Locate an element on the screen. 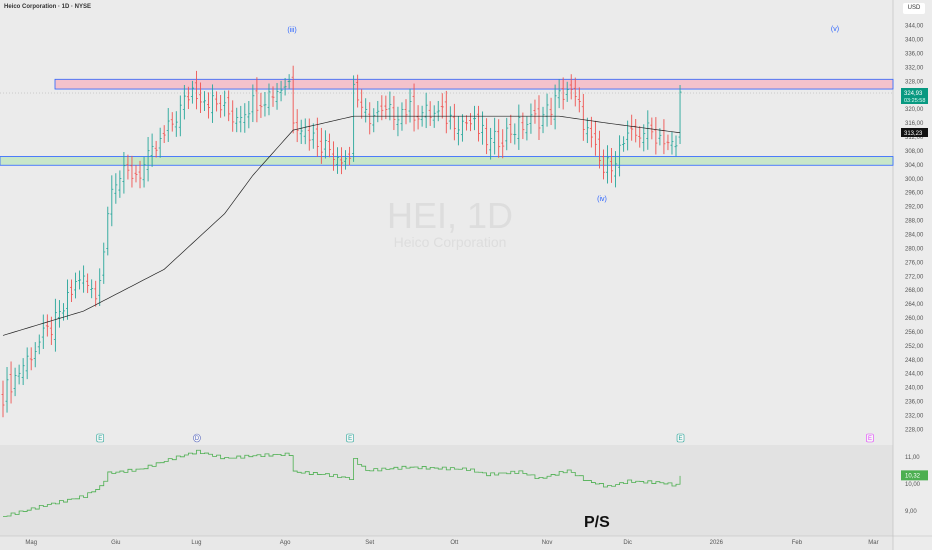  watermark-name: Heico Corporation is located at coordinates (450, 242).